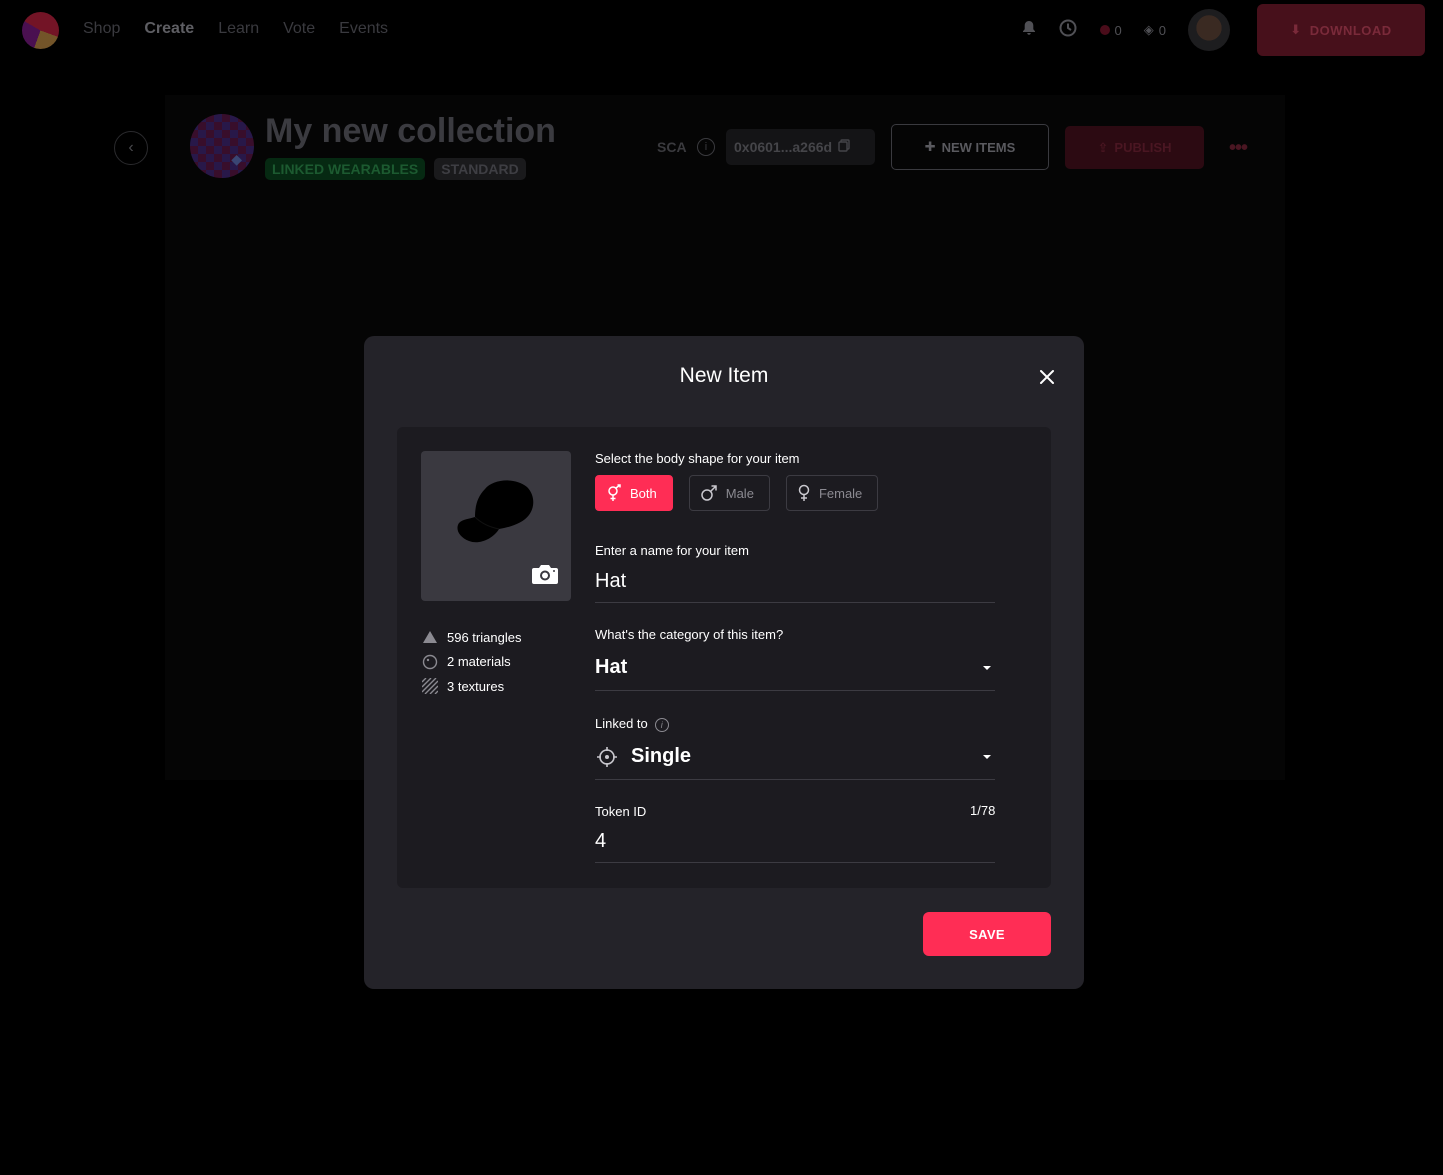 The height and width of the screenshot is (1175, 1443). I want to click on metric-materials-value: 2 materials, so click(479, 662).